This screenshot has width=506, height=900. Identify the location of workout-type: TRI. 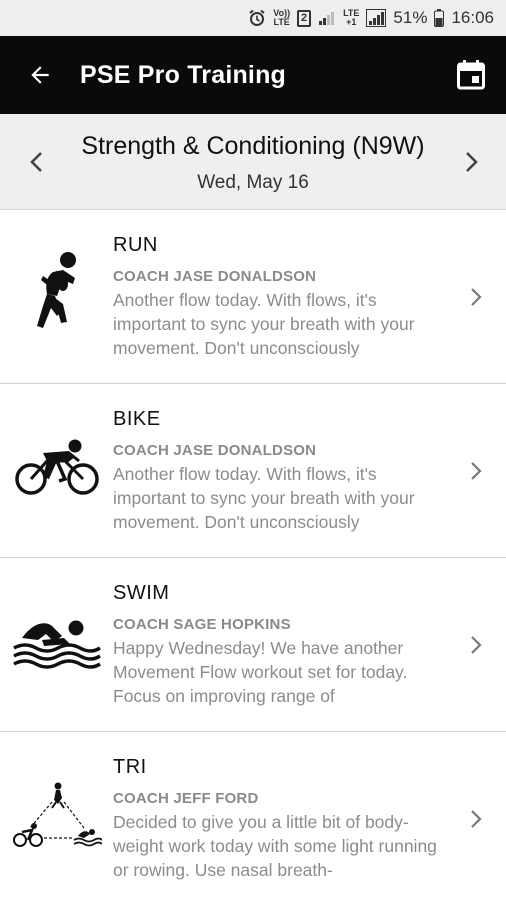
(130, 767).